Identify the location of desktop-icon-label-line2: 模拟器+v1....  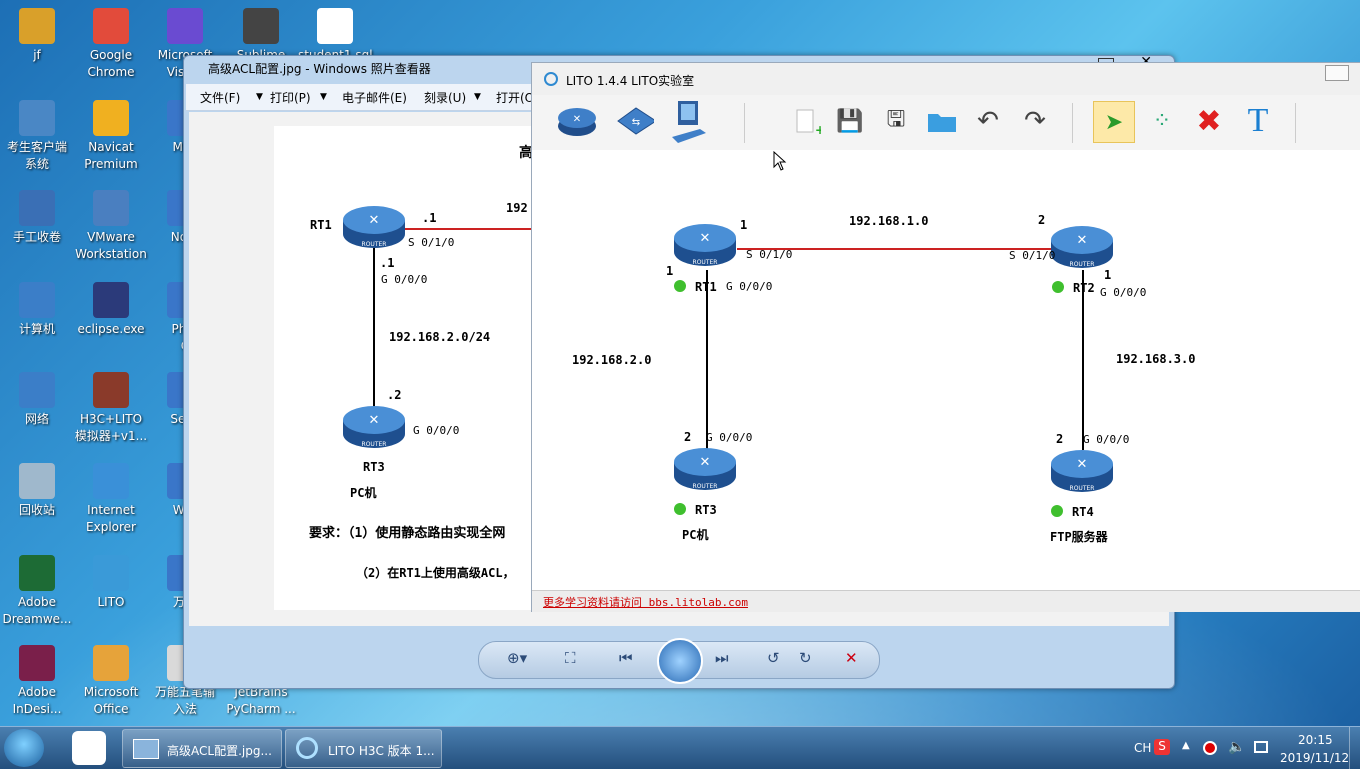
(111, 436).